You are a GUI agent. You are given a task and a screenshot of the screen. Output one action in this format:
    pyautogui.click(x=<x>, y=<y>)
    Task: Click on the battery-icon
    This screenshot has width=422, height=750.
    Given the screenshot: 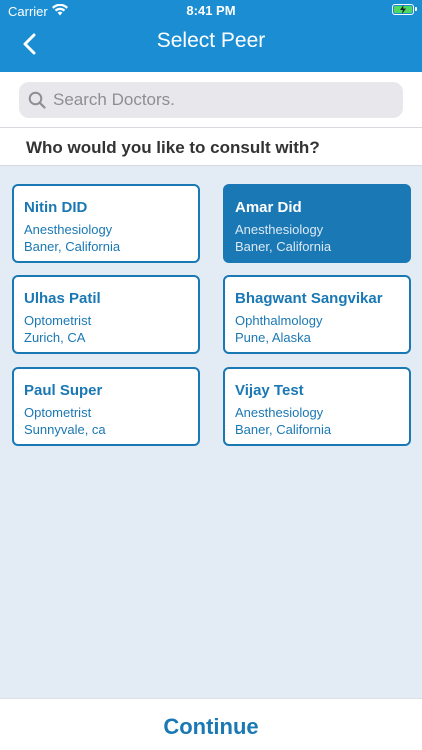 What is the action you would take?
    pyautogui.click(x=404, y=9)
    